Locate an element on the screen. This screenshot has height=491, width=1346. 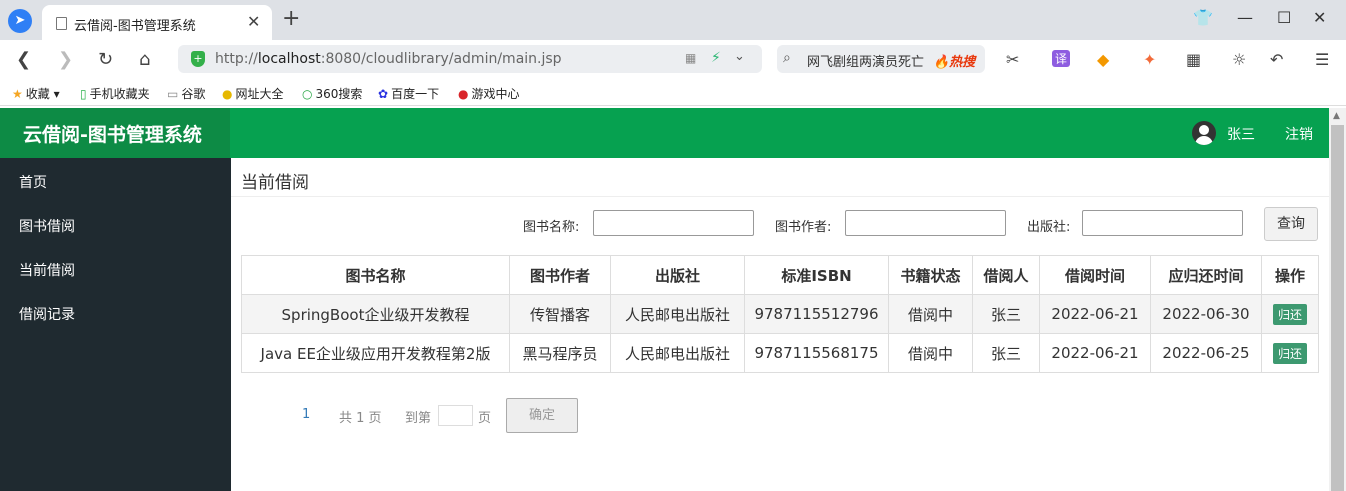
search-box: ⌕ 网飞剧组两演员死亡 🔥热搜 is located at coordinates (881, 59).